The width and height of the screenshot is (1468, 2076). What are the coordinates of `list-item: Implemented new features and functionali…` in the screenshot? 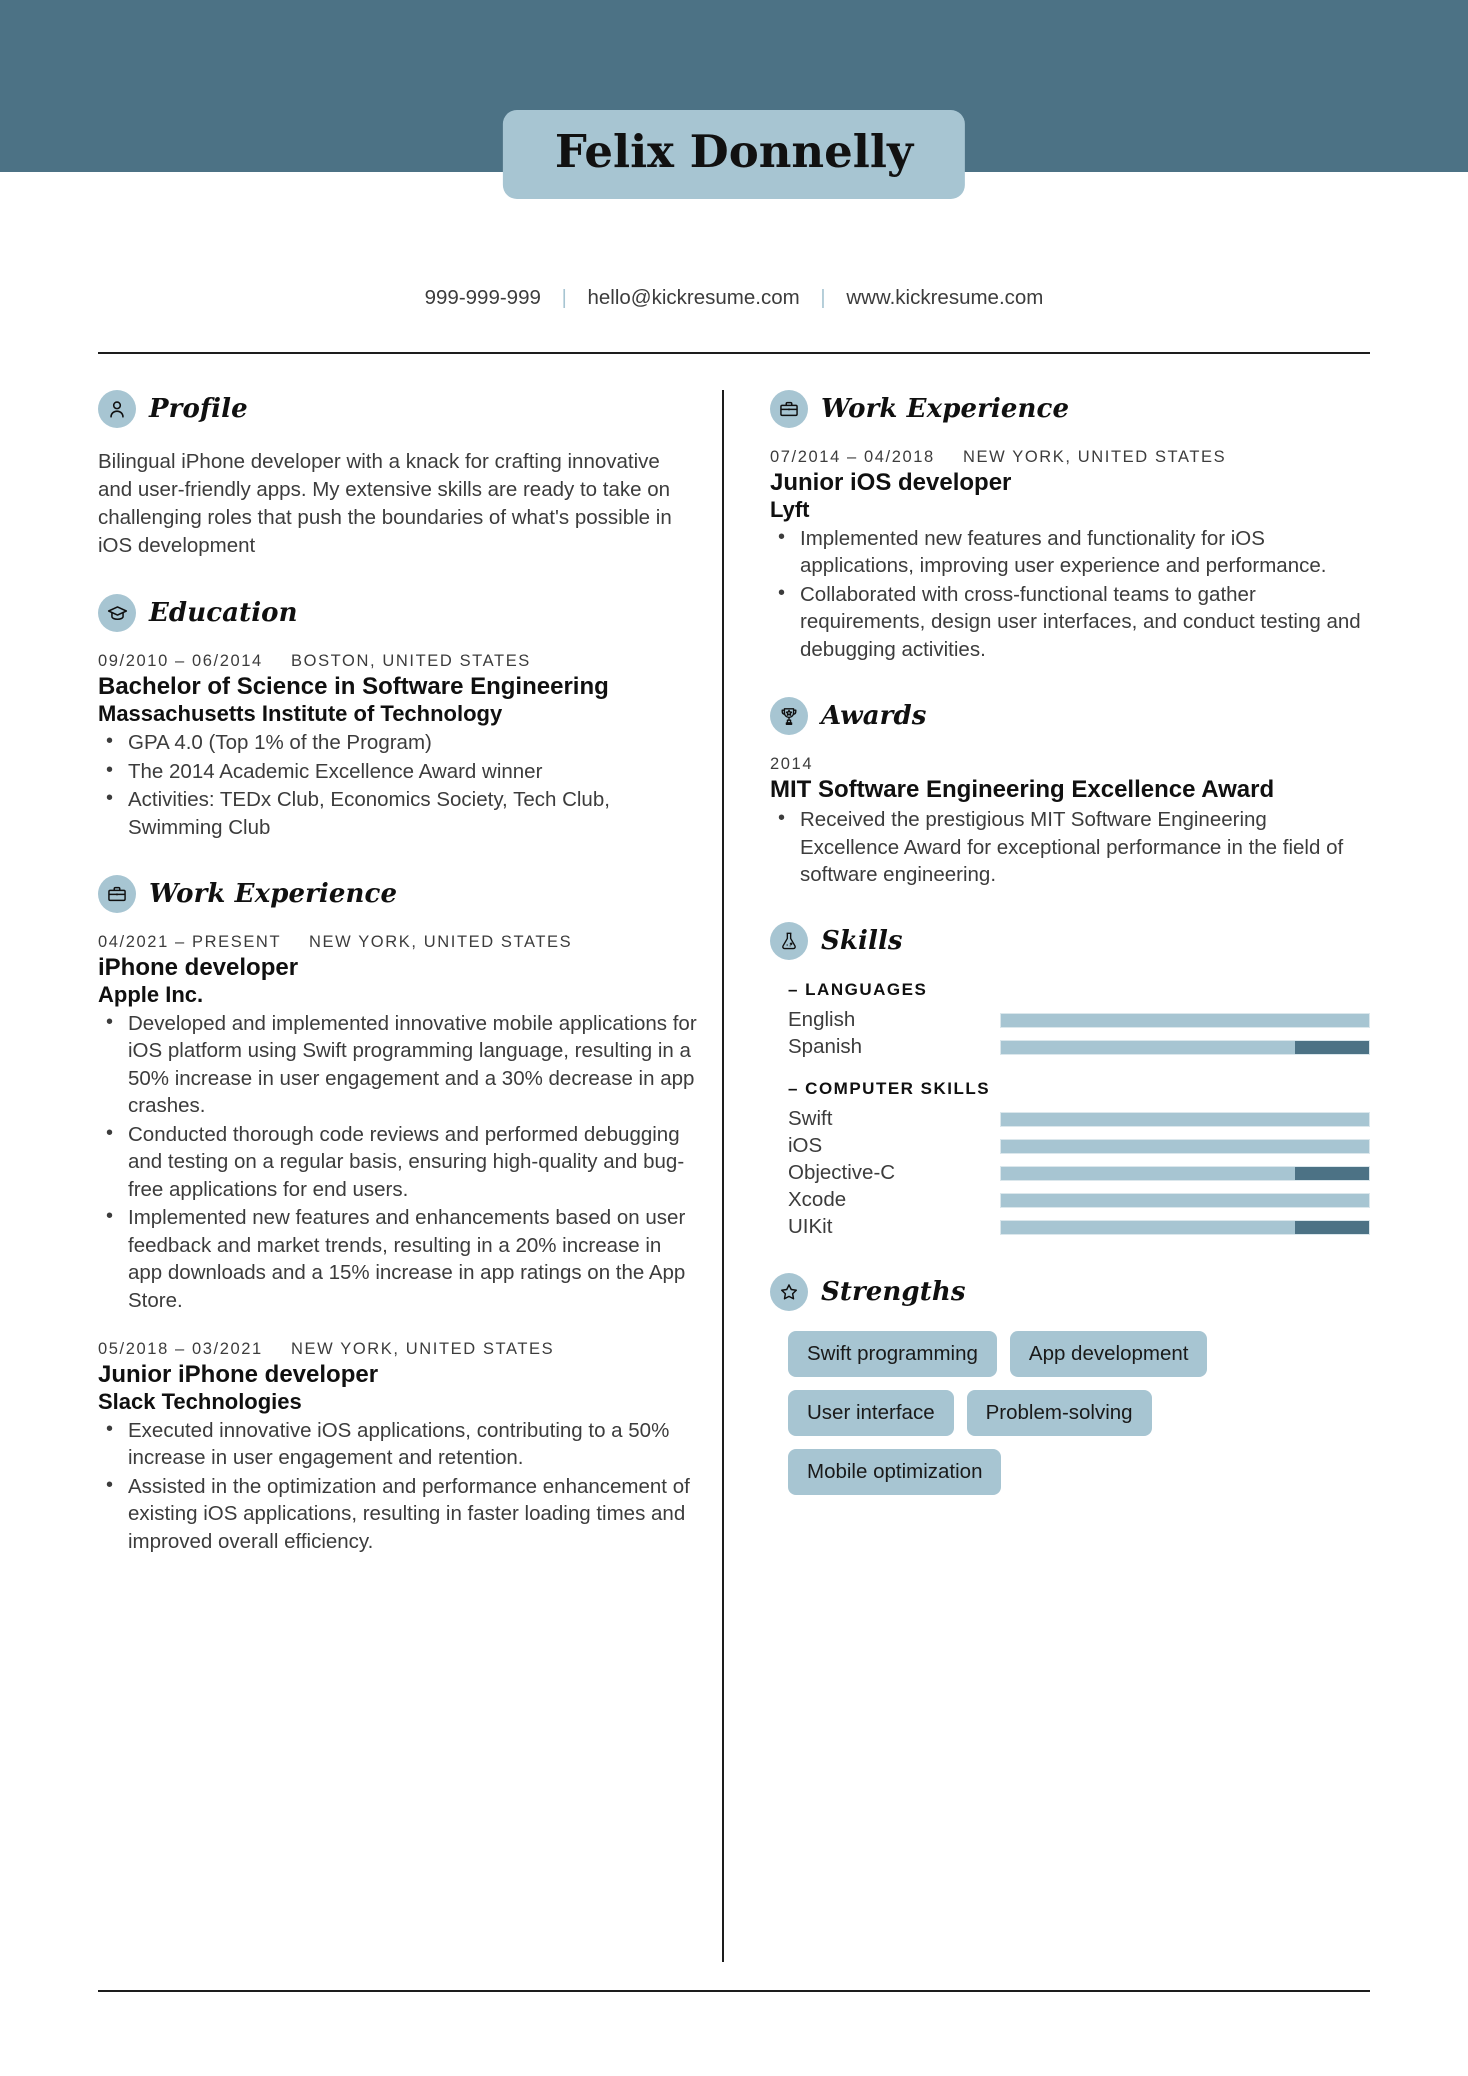 It's located at (1070, 552).